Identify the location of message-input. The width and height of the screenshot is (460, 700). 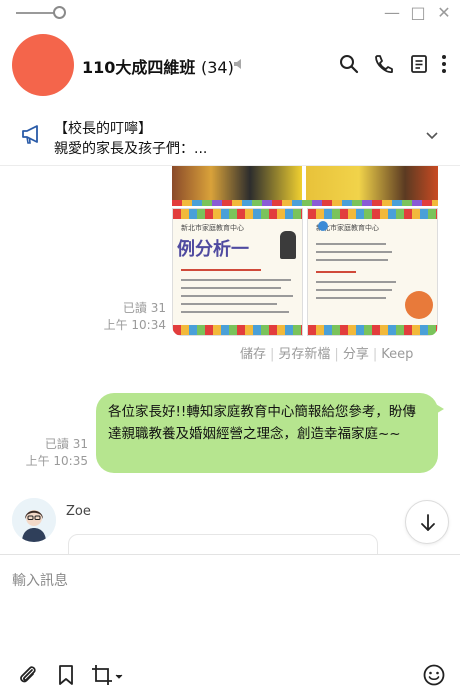
(230, 581).